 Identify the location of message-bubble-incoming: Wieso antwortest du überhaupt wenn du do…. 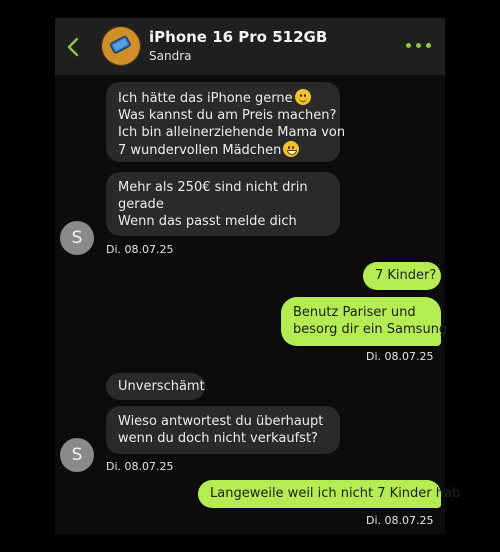
(223, 430).